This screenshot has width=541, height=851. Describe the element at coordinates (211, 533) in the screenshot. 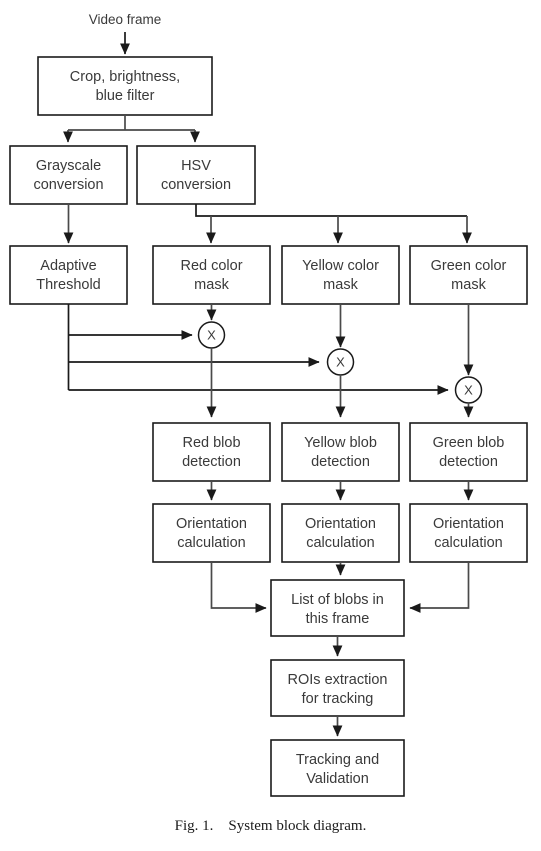

I see `box-orientation-red: Orientation calculation` at that location.